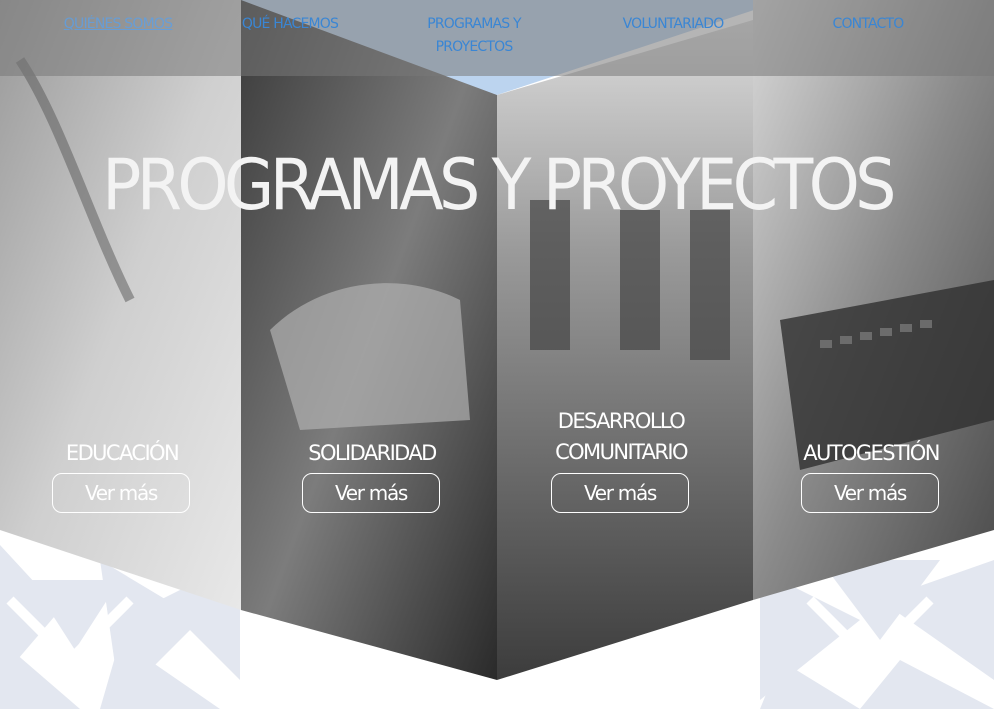 Image resolution: width=994 pixels, height=709 pixels. I want to click on nav-link-voluntariado: VOLUNTARIADO, so click(673, 24).